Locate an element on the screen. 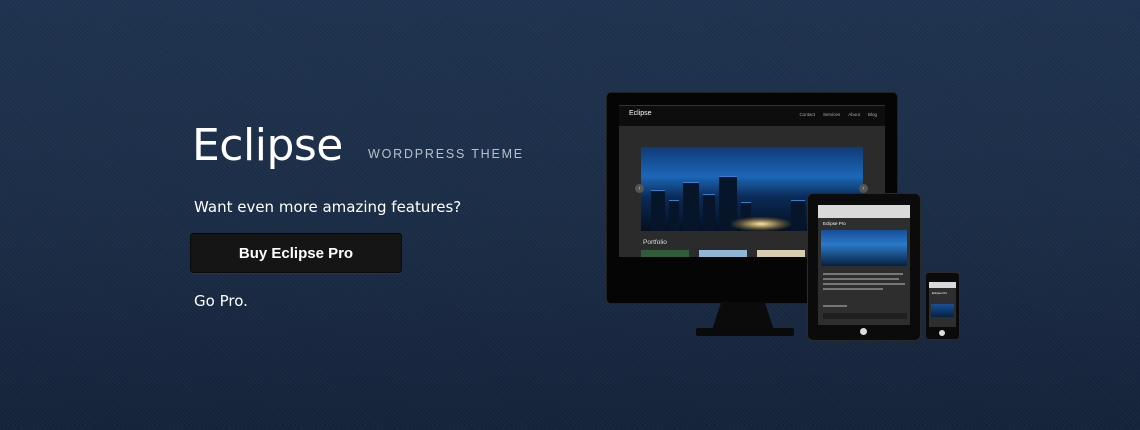 The image size is (1140, 430). phone-site-logo: Eclipse Pro is located at coordinates (940, 293).